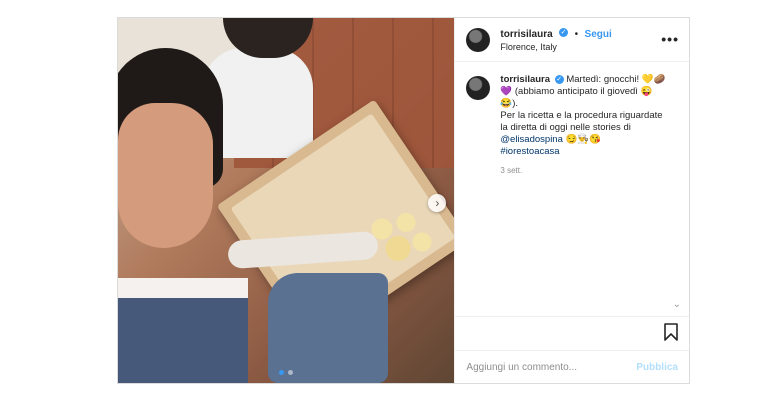 The image size is (768, 400). Describe the element at coordinates (555, 47) in the screenshot. I see `location-link: Florence, Italy` at that location.